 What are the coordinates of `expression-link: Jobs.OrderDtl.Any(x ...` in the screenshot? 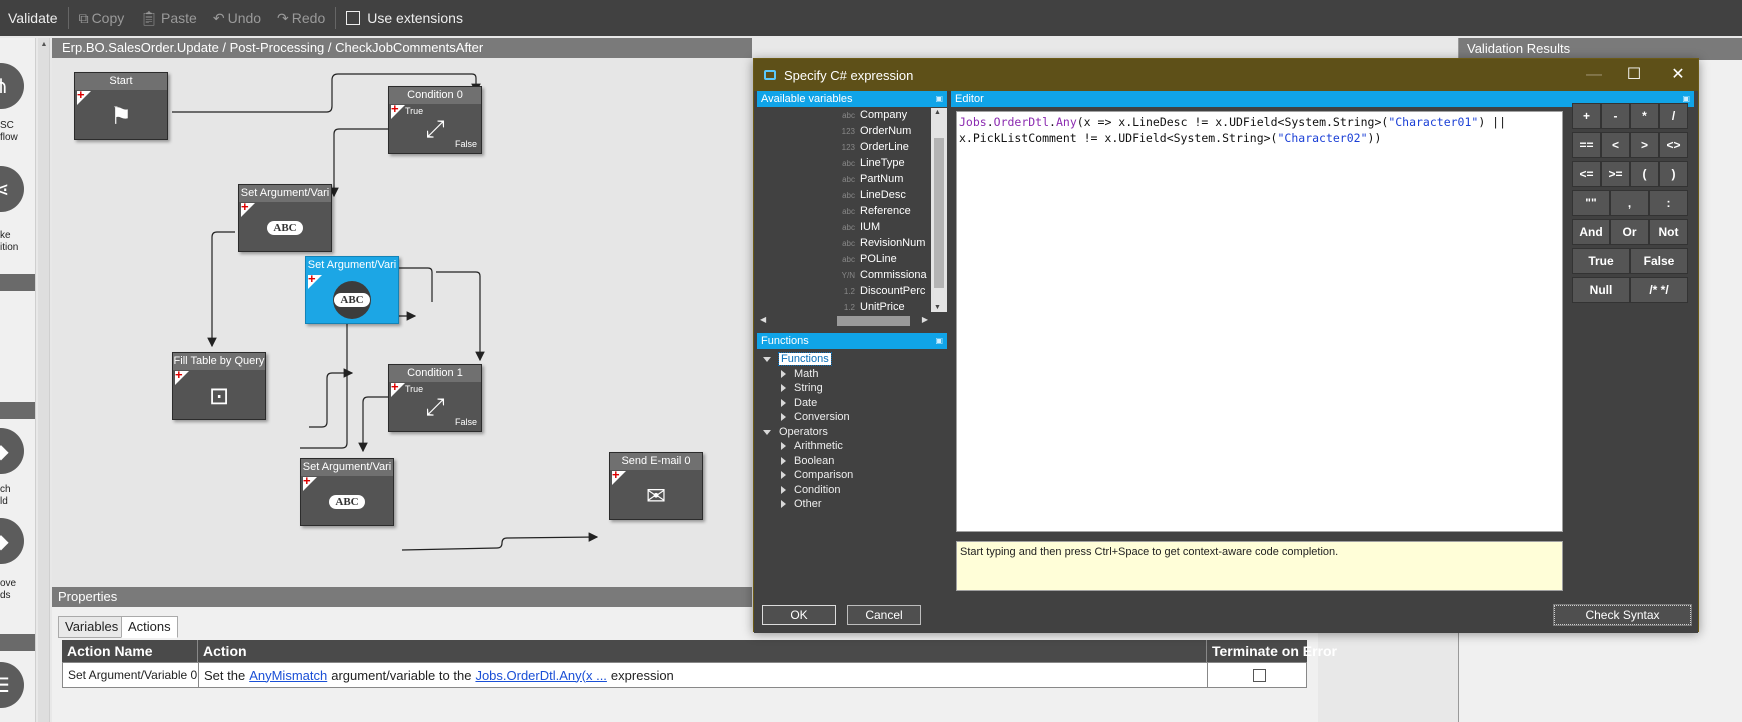 It's located at (540, 675).